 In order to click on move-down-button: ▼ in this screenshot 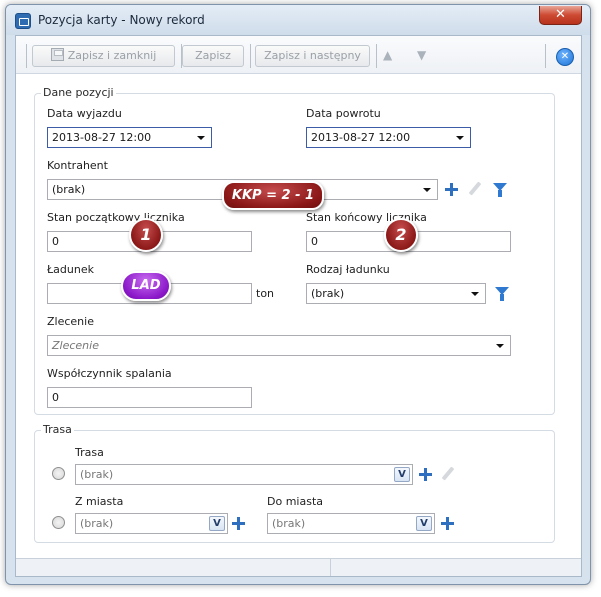, I will do `click(421, 55)`.